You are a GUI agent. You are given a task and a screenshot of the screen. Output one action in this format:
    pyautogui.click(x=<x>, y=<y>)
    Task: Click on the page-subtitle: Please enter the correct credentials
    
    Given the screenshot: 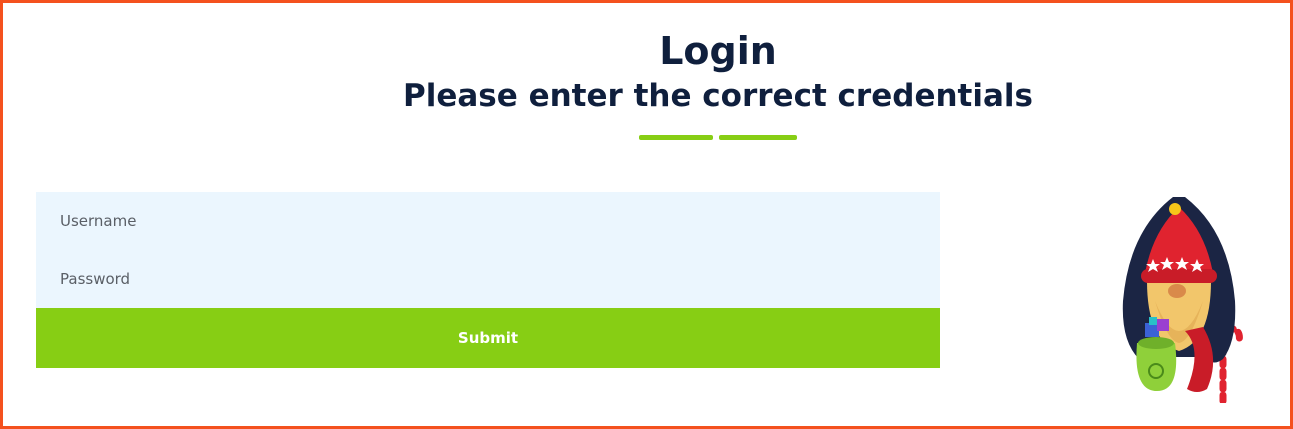 What is the action you would take?
    pyautogui.click(x=718, y=96)
    